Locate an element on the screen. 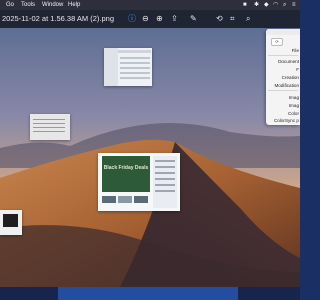 This screenshot has height=300, width=320. label-colorsync: ColorSync p is located at coordinates (286, 120).